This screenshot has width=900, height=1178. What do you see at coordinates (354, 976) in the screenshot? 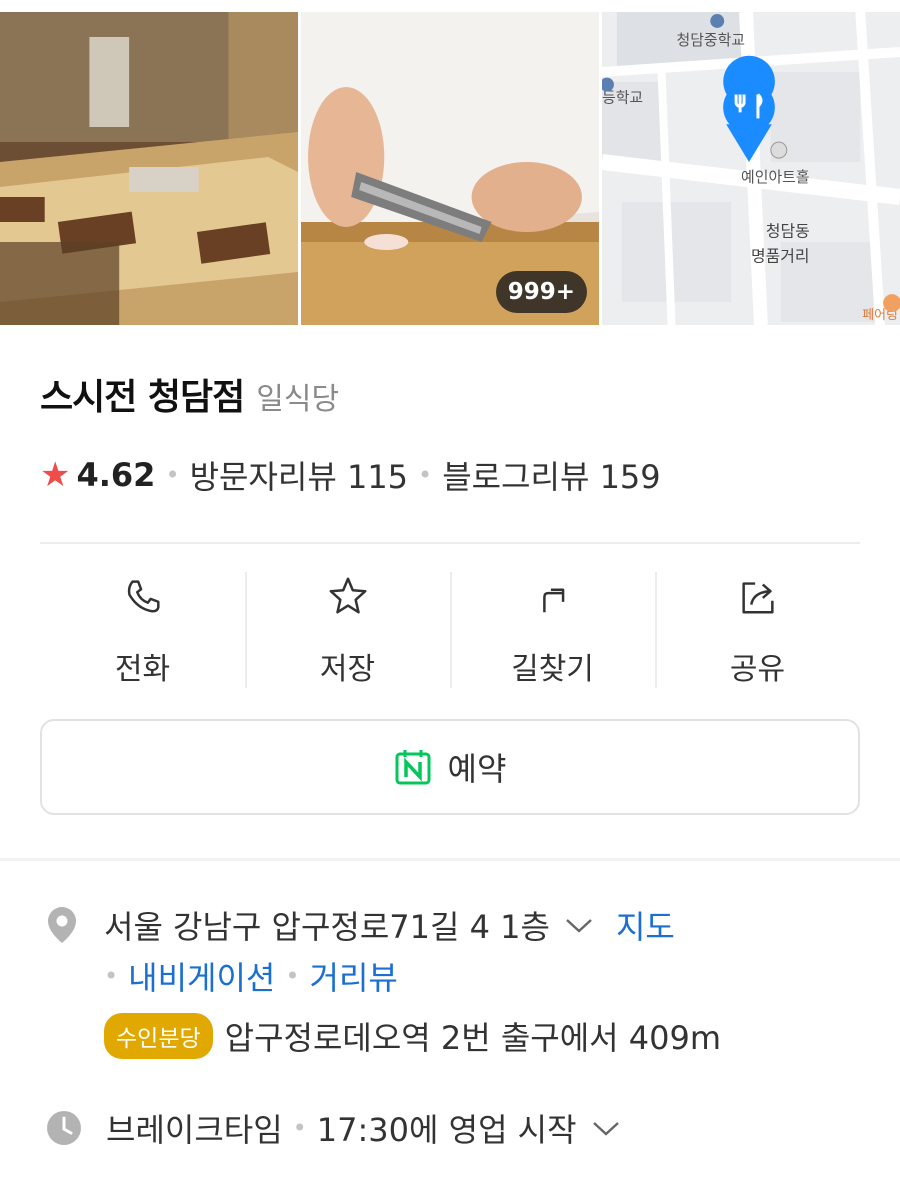
I see `street-view-link: 거리뷰` at bounding box center [354, 976].